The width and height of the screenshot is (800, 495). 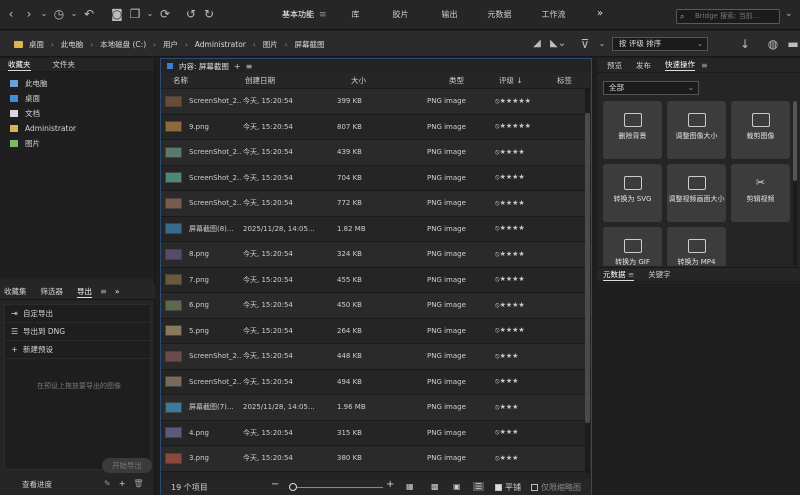 I want to click on thumbnails-only-toggle: 仅限缩略图, so click(x=556, y=487).